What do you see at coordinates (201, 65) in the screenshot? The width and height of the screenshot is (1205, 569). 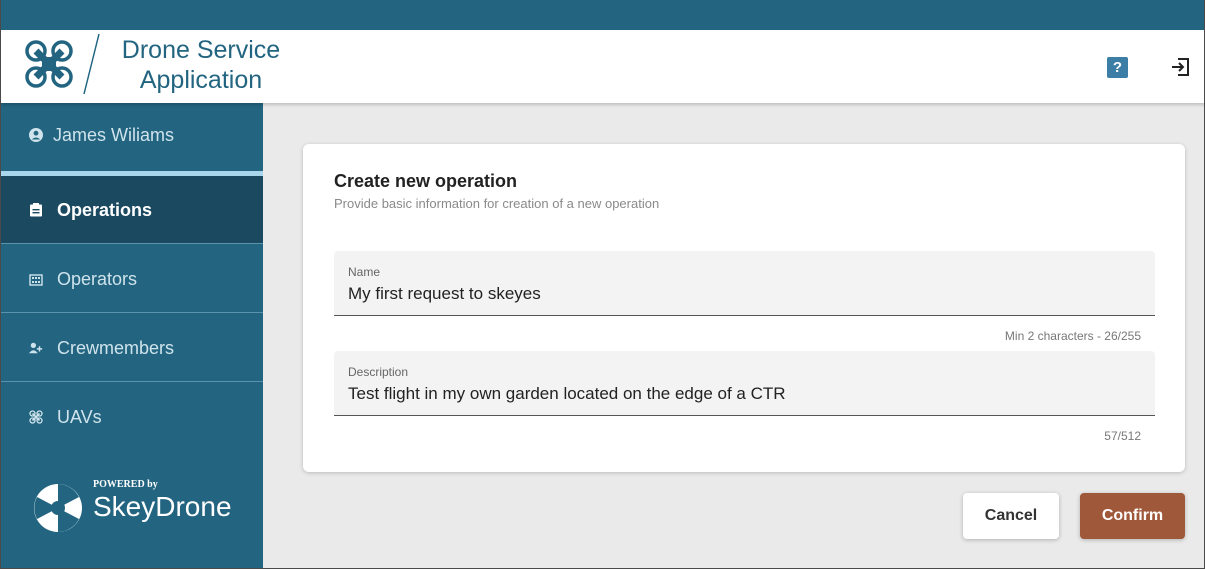 I see `app-title: Drone Service Application` at bounding box center [201, 65].